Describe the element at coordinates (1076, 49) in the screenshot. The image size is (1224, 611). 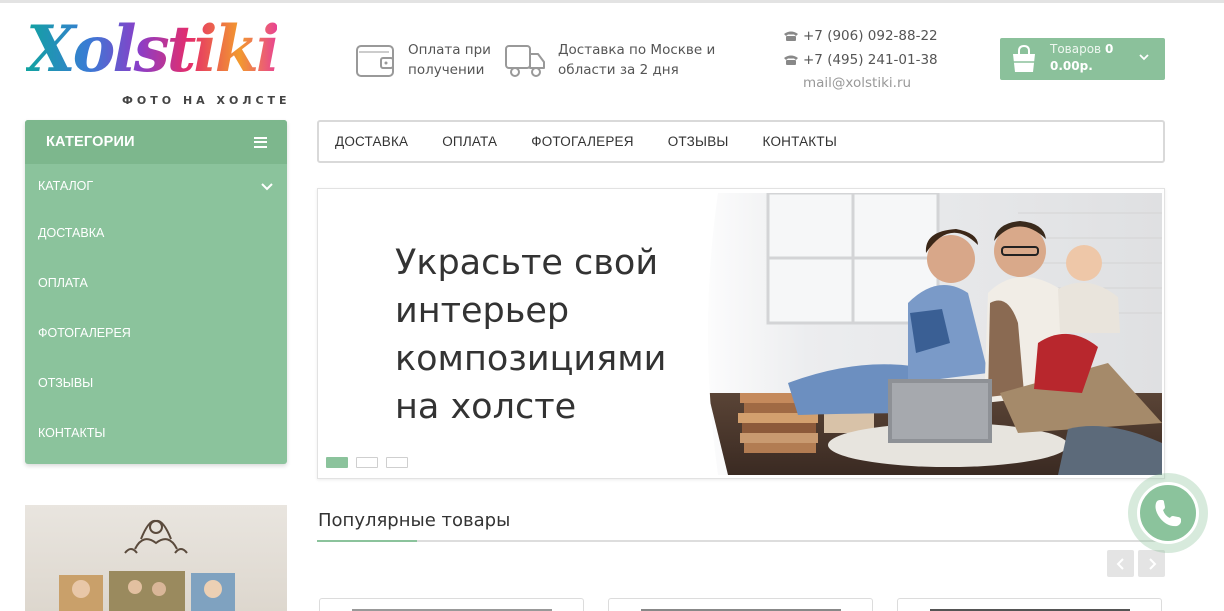
I see `cart-label: Товаров` at that location.